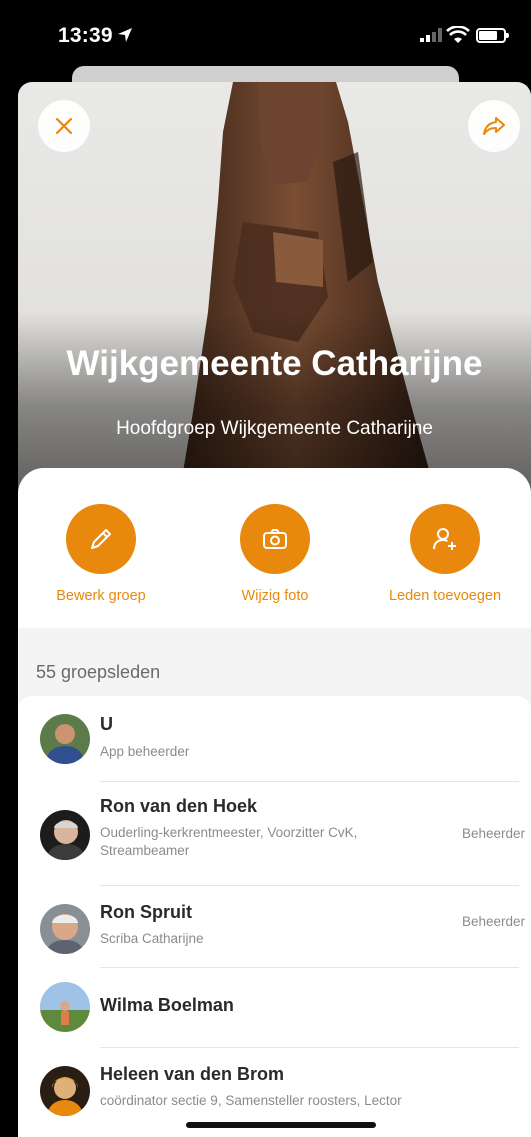 The image size is (531, 1137). Describe the element at coordinates (275, 596) in the screenshot. I see `change-photo-label: Wijzig foto` at that location.